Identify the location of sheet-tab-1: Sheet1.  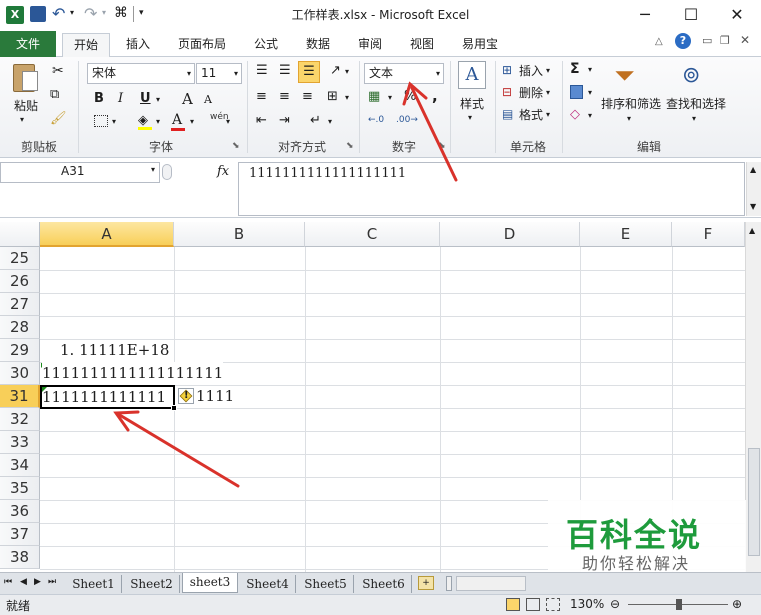
(94, 584).